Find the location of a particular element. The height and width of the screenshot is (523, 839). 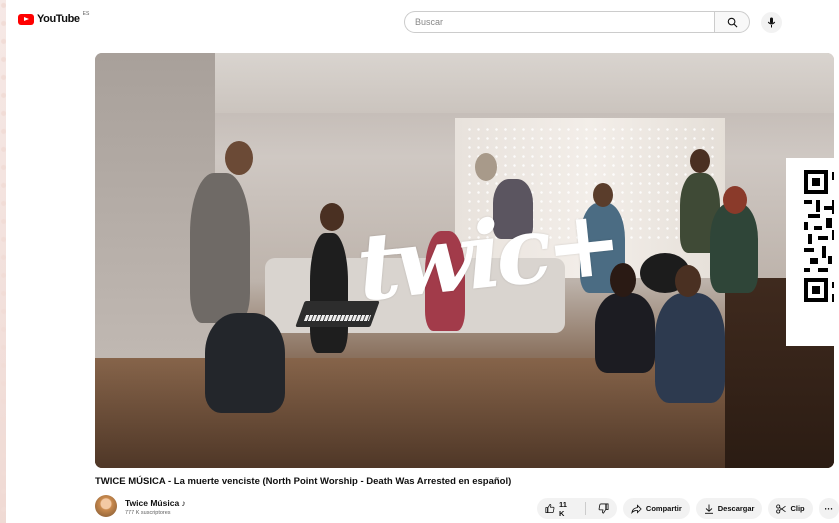

download-button: Descargar is located at coordinates (729, 508).